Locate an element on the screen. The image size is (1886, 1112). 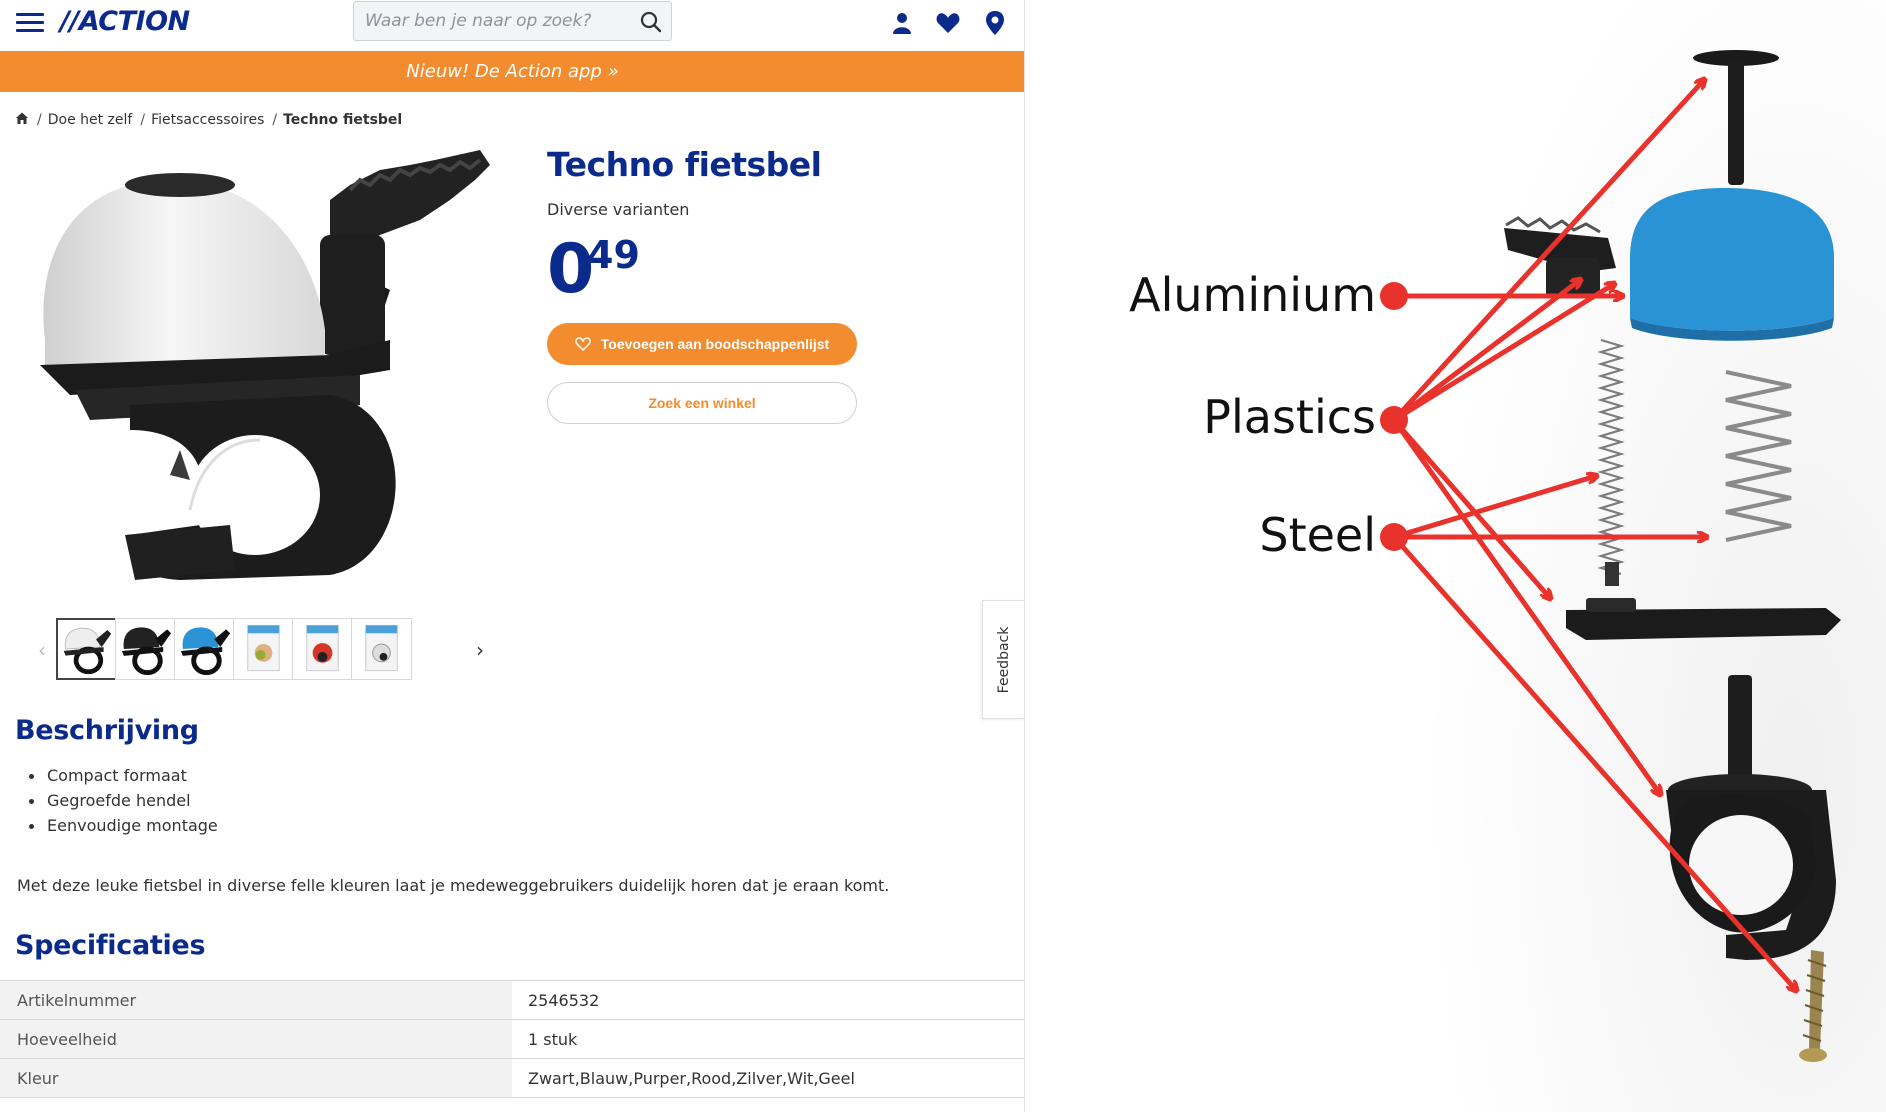
breadcrumb-link-doe-het-zelf: Doe het zelf is located at coordinates (90, 120).